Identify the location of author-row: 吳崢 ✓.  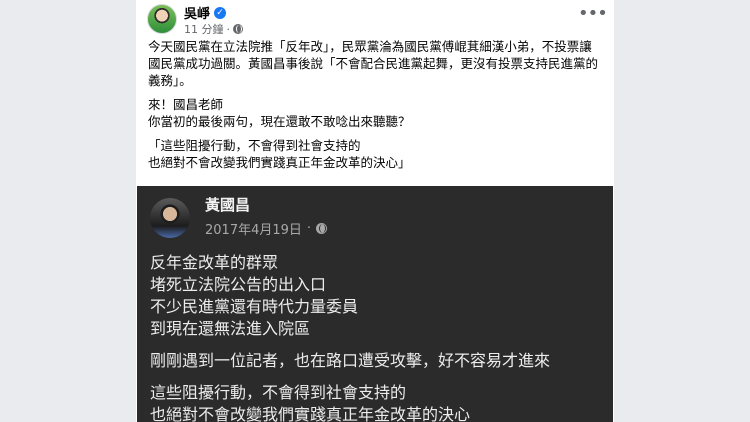
(205, 12).